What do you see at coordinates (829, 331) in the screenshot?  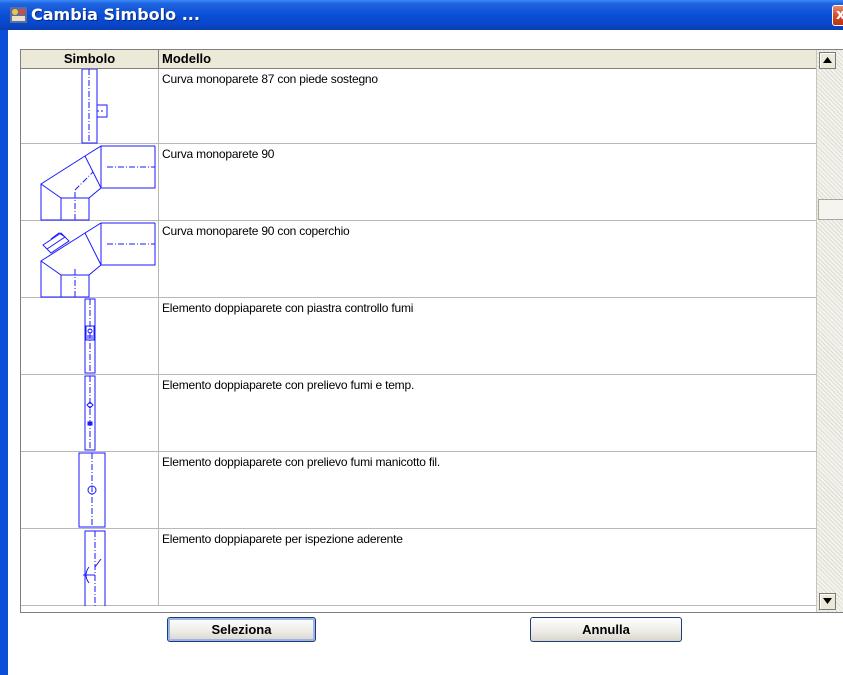 I see `vertical-scrollbar` at bounding box center [829, 331].